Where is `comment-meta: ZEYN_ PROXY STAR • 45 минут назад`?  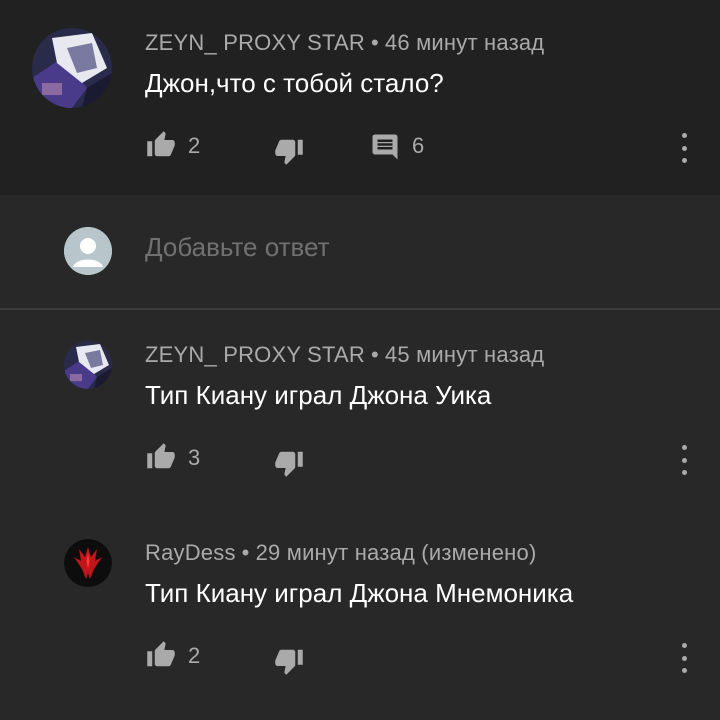
comment-meta: ZEYN_ PROXY STAR • 45 минут назад is located at coordinates (344, 355).